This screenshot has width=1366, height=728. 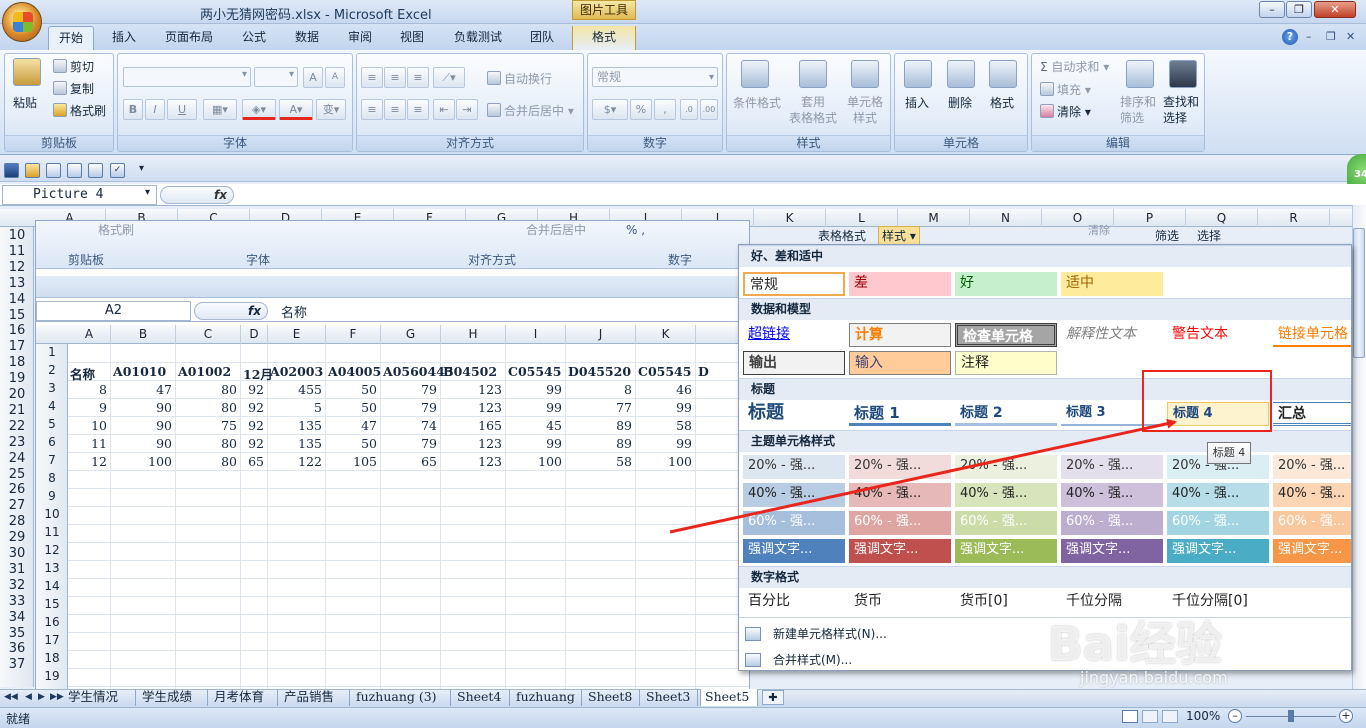 I want to click on customize-qat-icon: ▾, so click(x=141, y=168).